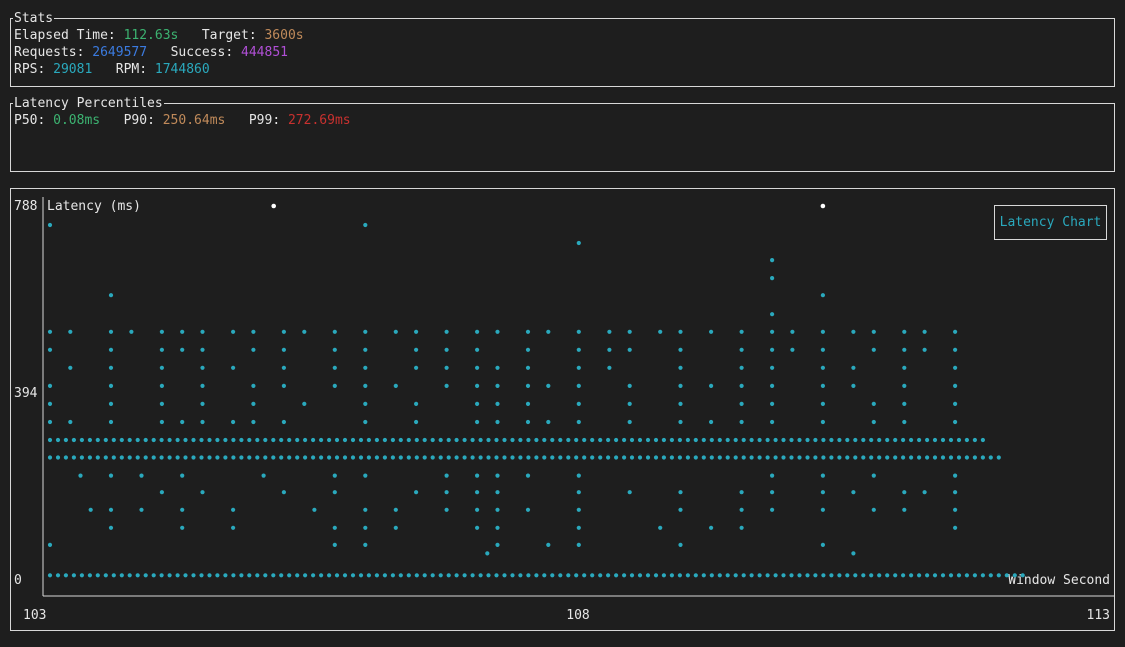 The width and height of the screenshot is (1125, 647). I want to click on rps-label: RPS:, so click(30, 69).